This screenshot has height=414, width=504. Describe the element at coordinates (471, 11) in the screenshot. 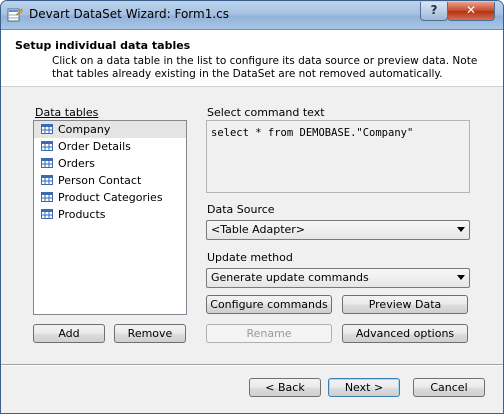

I see `close-button: ✕` at that location.